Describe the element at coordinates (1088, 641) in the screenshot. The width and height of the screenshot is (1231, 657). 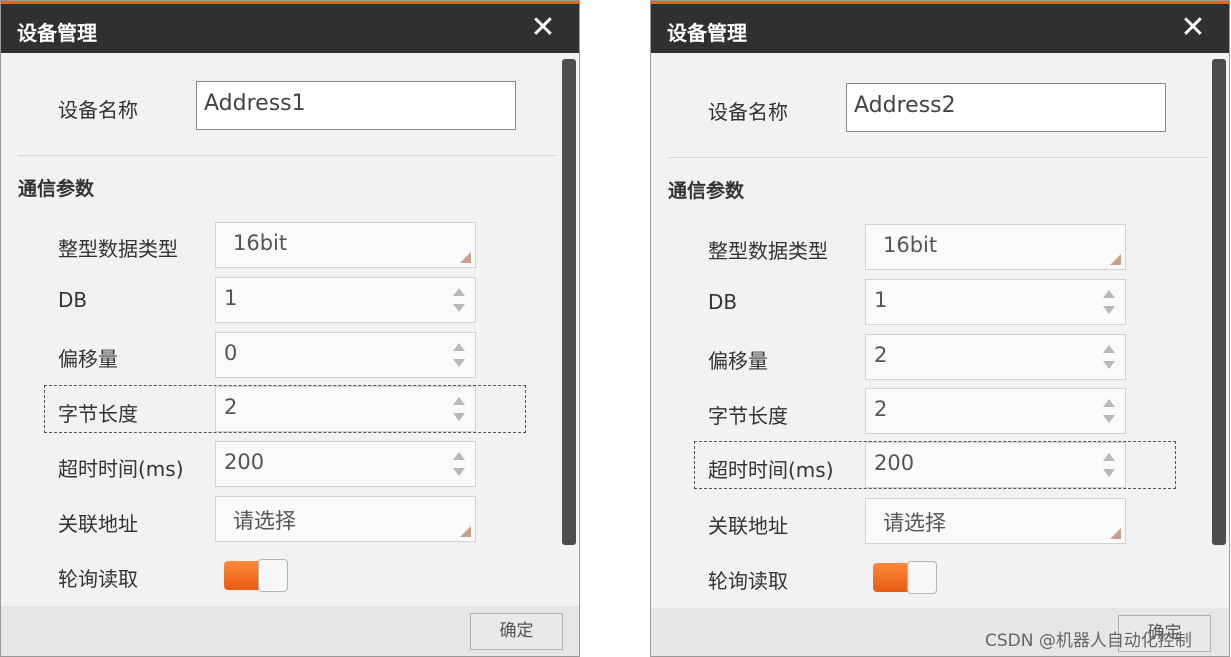
I see `watermark-text: CSDN @机器人自动化控制` at that location.